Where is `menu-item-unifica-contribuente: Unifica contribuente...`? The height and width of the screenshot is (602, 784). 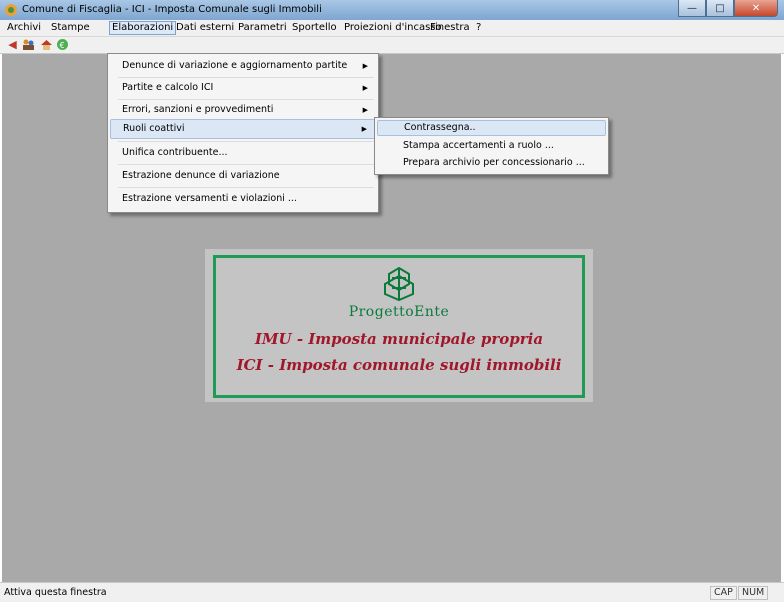
menu-item-unifica-contribuente: Unifica contribuente... is located at coordinates (243, 153).